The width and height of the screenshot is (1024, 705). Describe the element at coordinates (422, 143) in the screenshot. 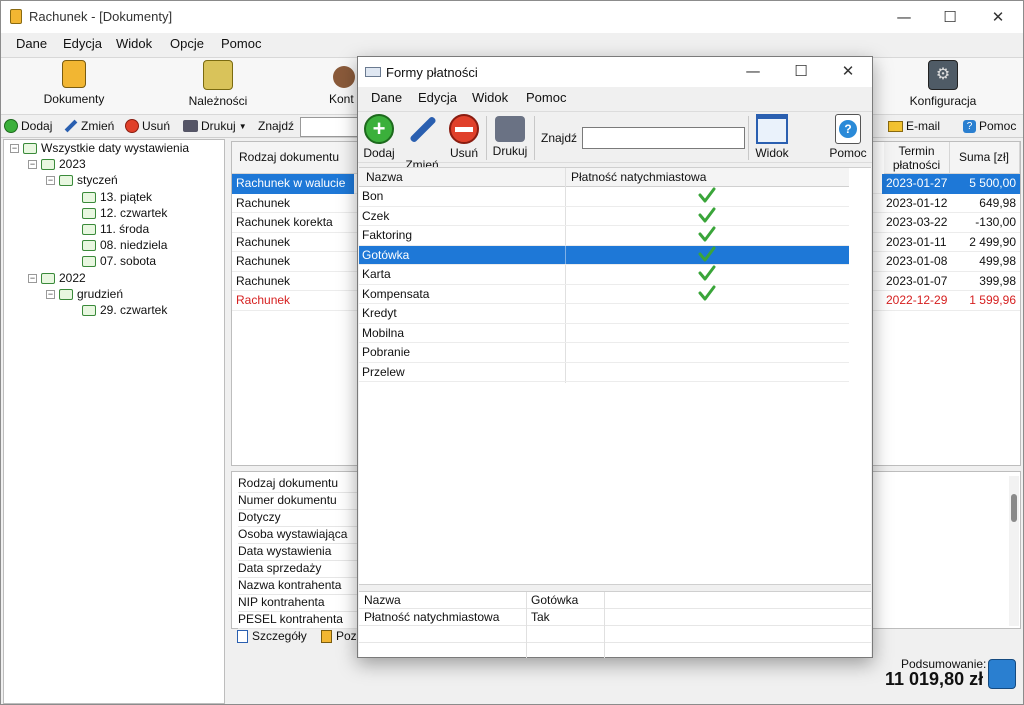

I see `dialog-edit-button: Zmień` at that location.